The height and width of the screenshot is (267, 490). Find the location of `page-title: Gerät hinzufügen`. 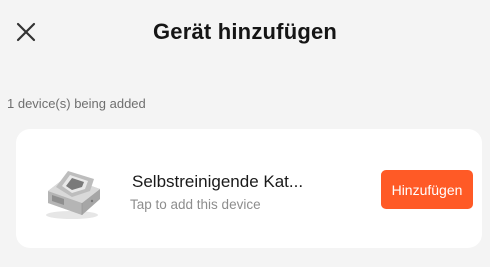

page-title: Gerät hinzufügen is located at coordinates (245, 31).